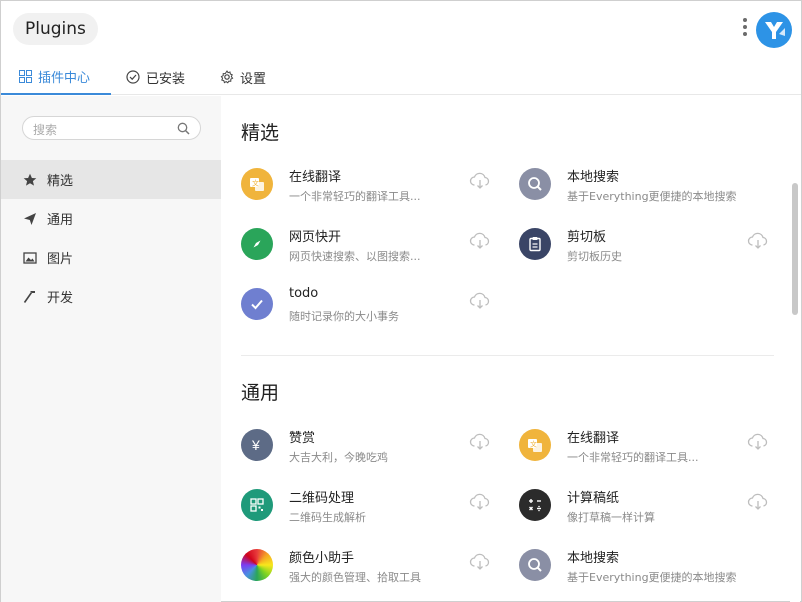 The height and width of the screenshot is (602, 802). Describe the element at coordinates (654, 251) in the screenshot. I see `plugin-card: 剪切板 剪切板历史` at that location.